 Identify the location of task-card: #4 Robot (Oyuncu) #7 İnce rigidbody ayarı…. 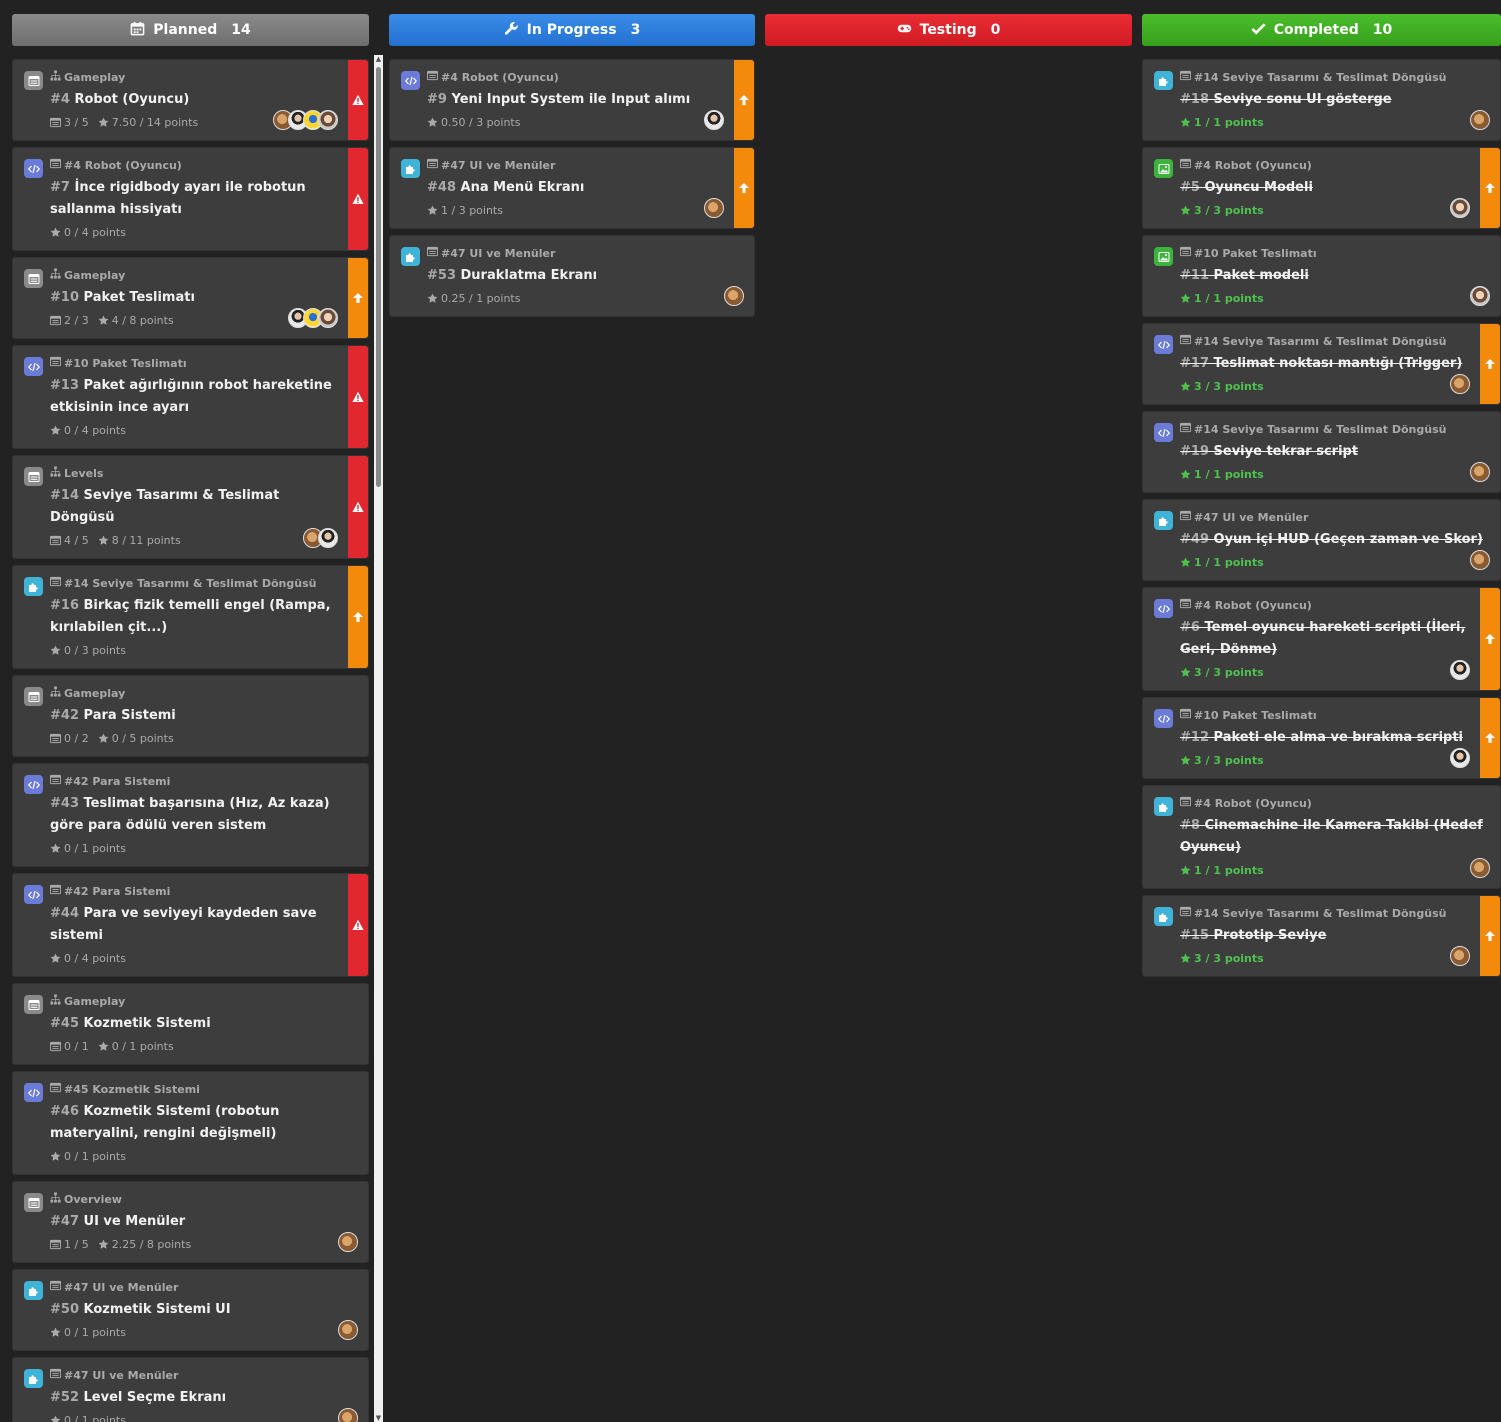
(190, 199).